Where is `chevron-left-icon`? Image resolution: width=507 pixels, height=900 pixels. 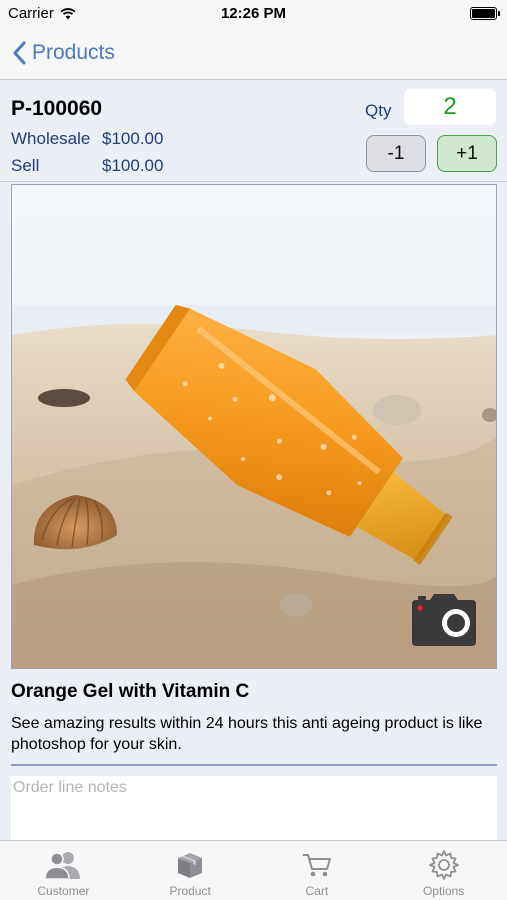 chevron-left-icon is located at coordinates (19, 53).